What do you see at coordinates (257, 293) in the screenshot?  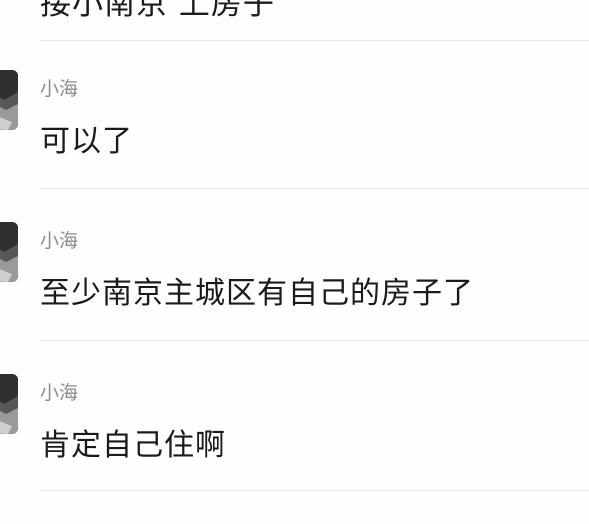 I see `message-text: 至少南京主城区有自己的房子了` at bounding box center [257, 293].